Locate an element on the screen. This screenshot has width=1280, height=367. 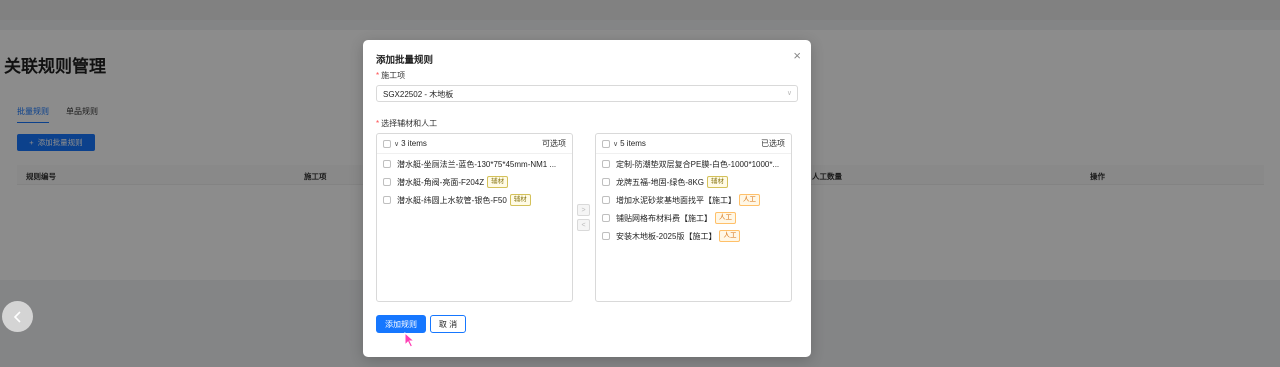
item-label: 龙牌五福-地固-绿色-8KG is located at coordinates (660, 182).